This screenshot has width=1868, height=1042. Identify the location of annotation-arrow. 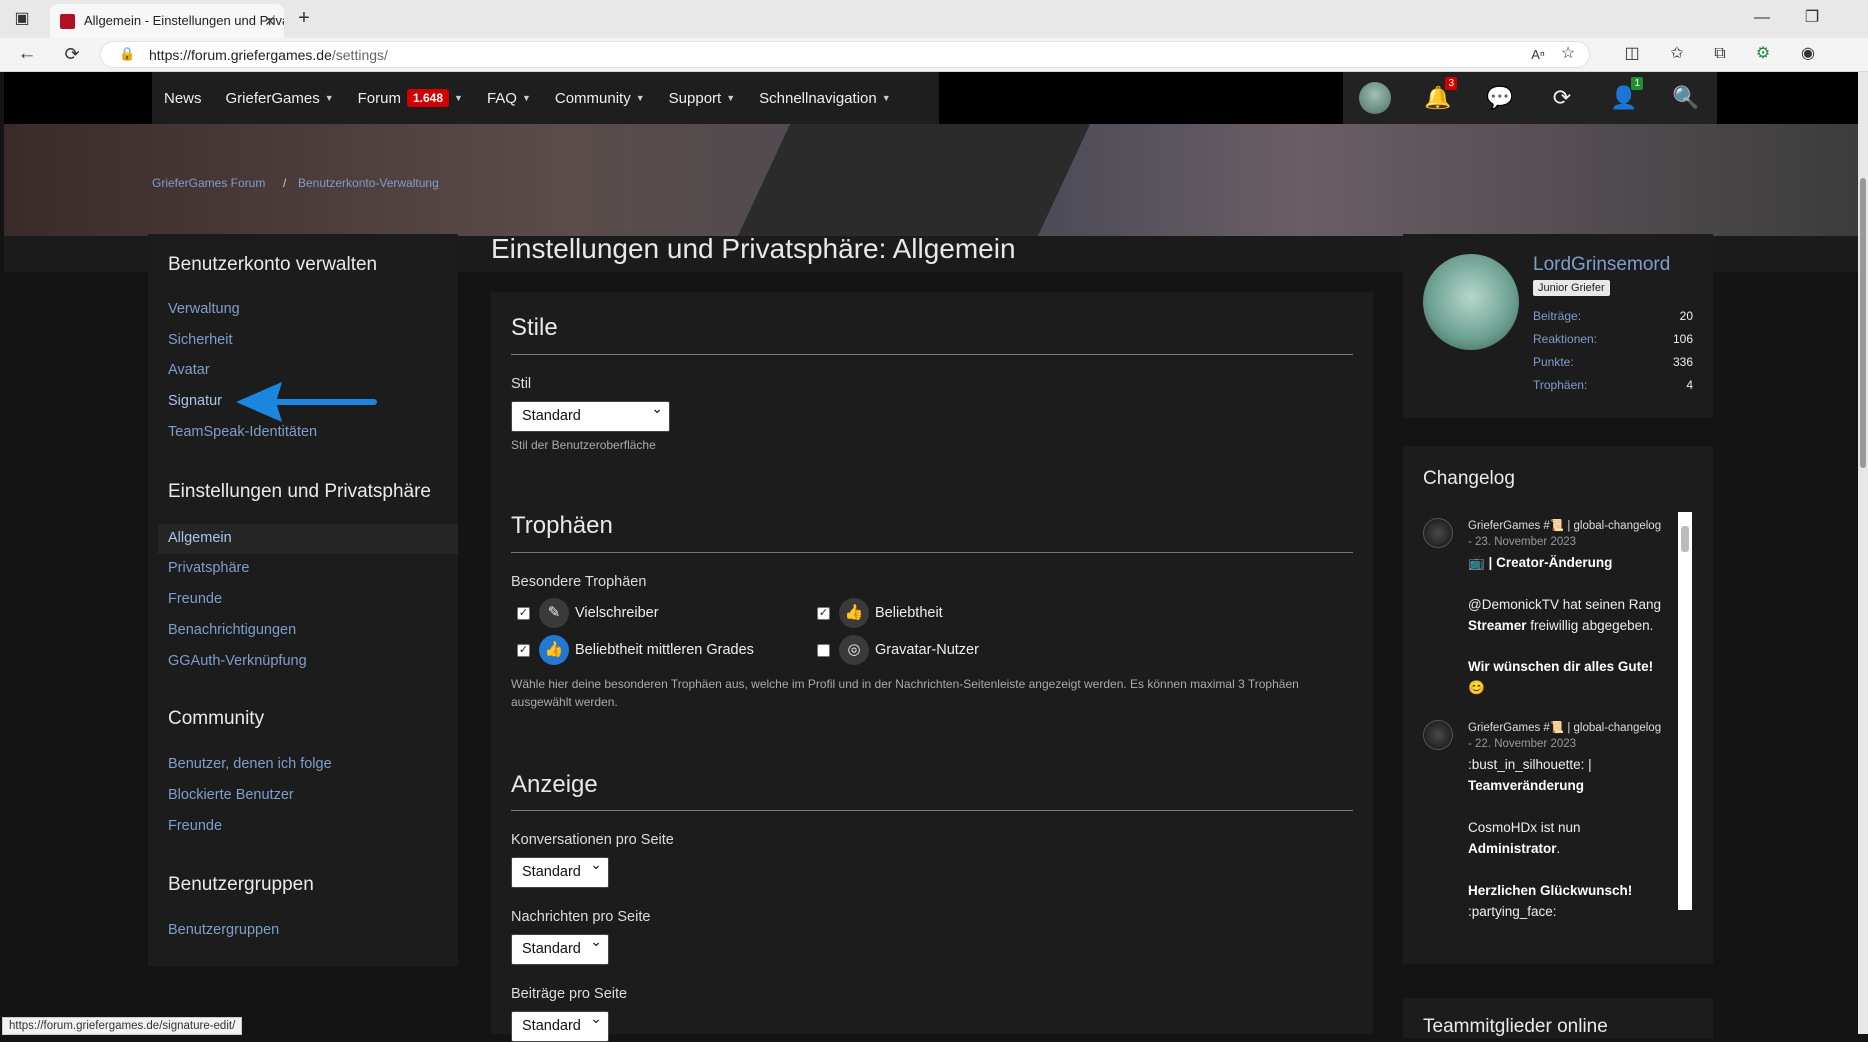
(306, 402).